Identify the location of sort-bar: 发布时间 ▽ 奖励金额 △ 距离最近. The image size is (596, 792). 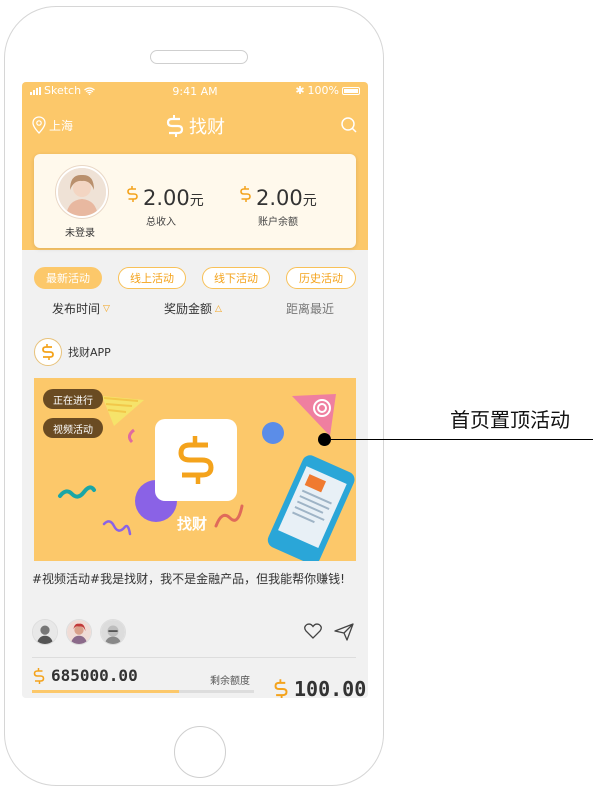
(195, 308).